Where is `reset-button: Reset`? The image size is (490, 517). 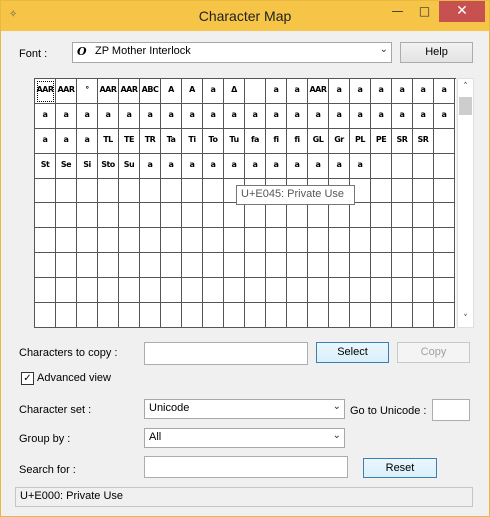
reset-button: Reset is located at coordinates (400, 468).